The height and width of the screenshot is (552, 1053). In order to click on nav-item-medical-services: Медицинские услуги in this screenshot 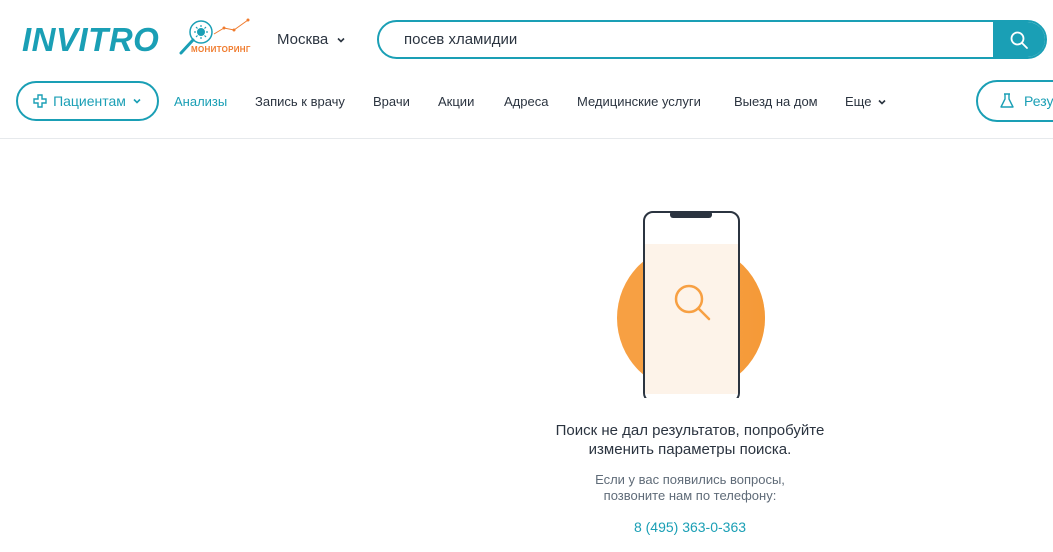, I will do `click(639, 102)`.